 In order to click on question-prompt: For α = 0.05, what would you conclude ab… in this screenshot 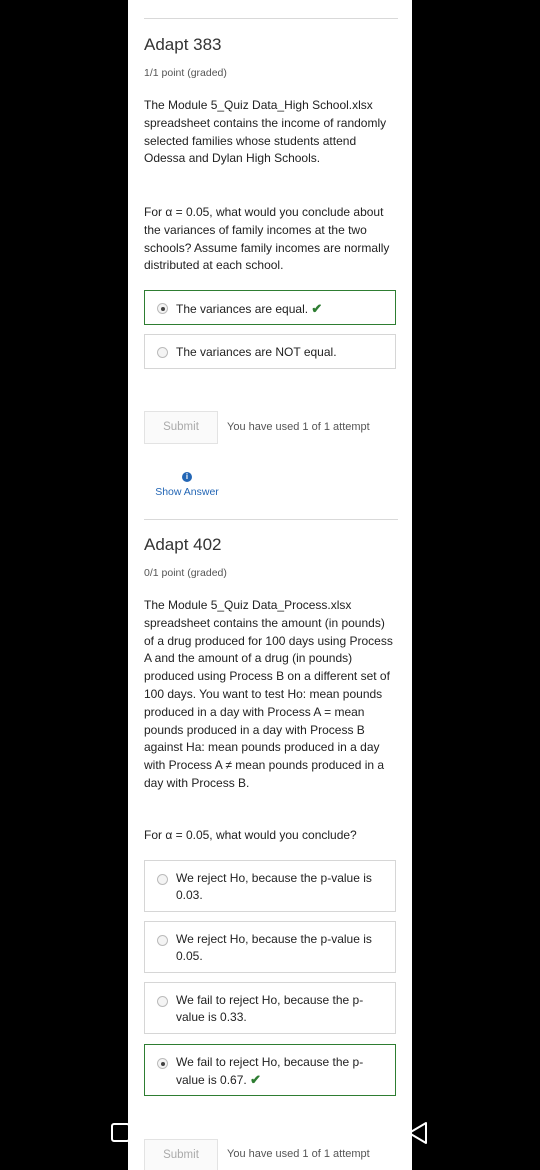, I will do `click(267, 239)`.